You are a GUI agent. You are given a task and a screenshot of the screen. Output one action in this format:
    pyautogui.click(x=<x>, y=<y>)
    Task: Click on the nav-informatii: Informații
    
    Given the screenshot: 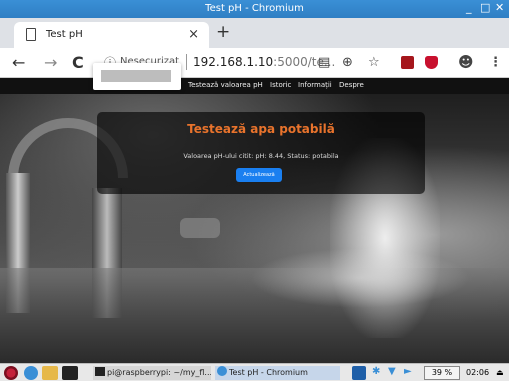 What is the action you would take?
    pyautogui.click(x=315, y=85)
    